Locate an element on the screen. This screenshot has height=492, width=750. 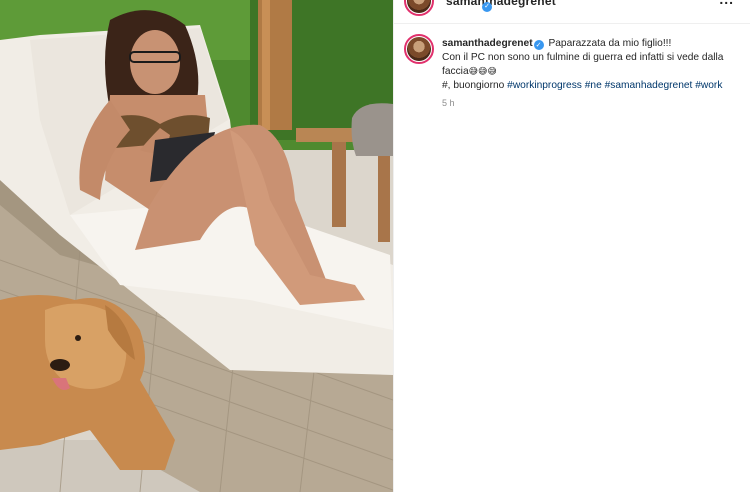
profile-avatar is located at coordinates (419, 8).